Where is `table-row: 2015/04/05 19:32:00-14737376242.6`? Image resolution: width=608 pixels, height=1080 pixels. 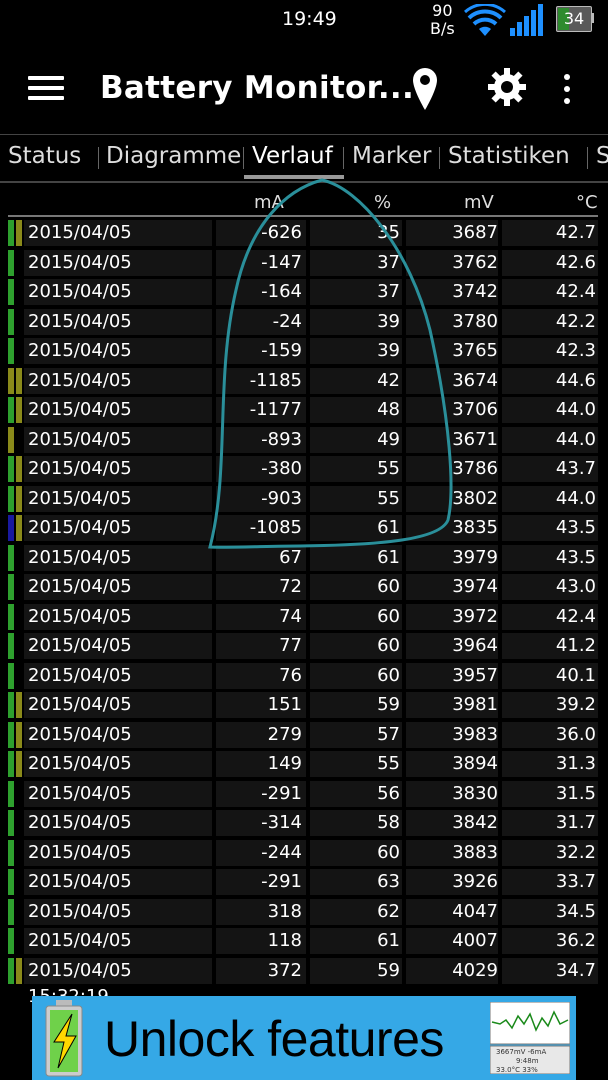
table-row: 2015/04/05 19:32:00-14737376242.6 is located at coordinates (304, 273).